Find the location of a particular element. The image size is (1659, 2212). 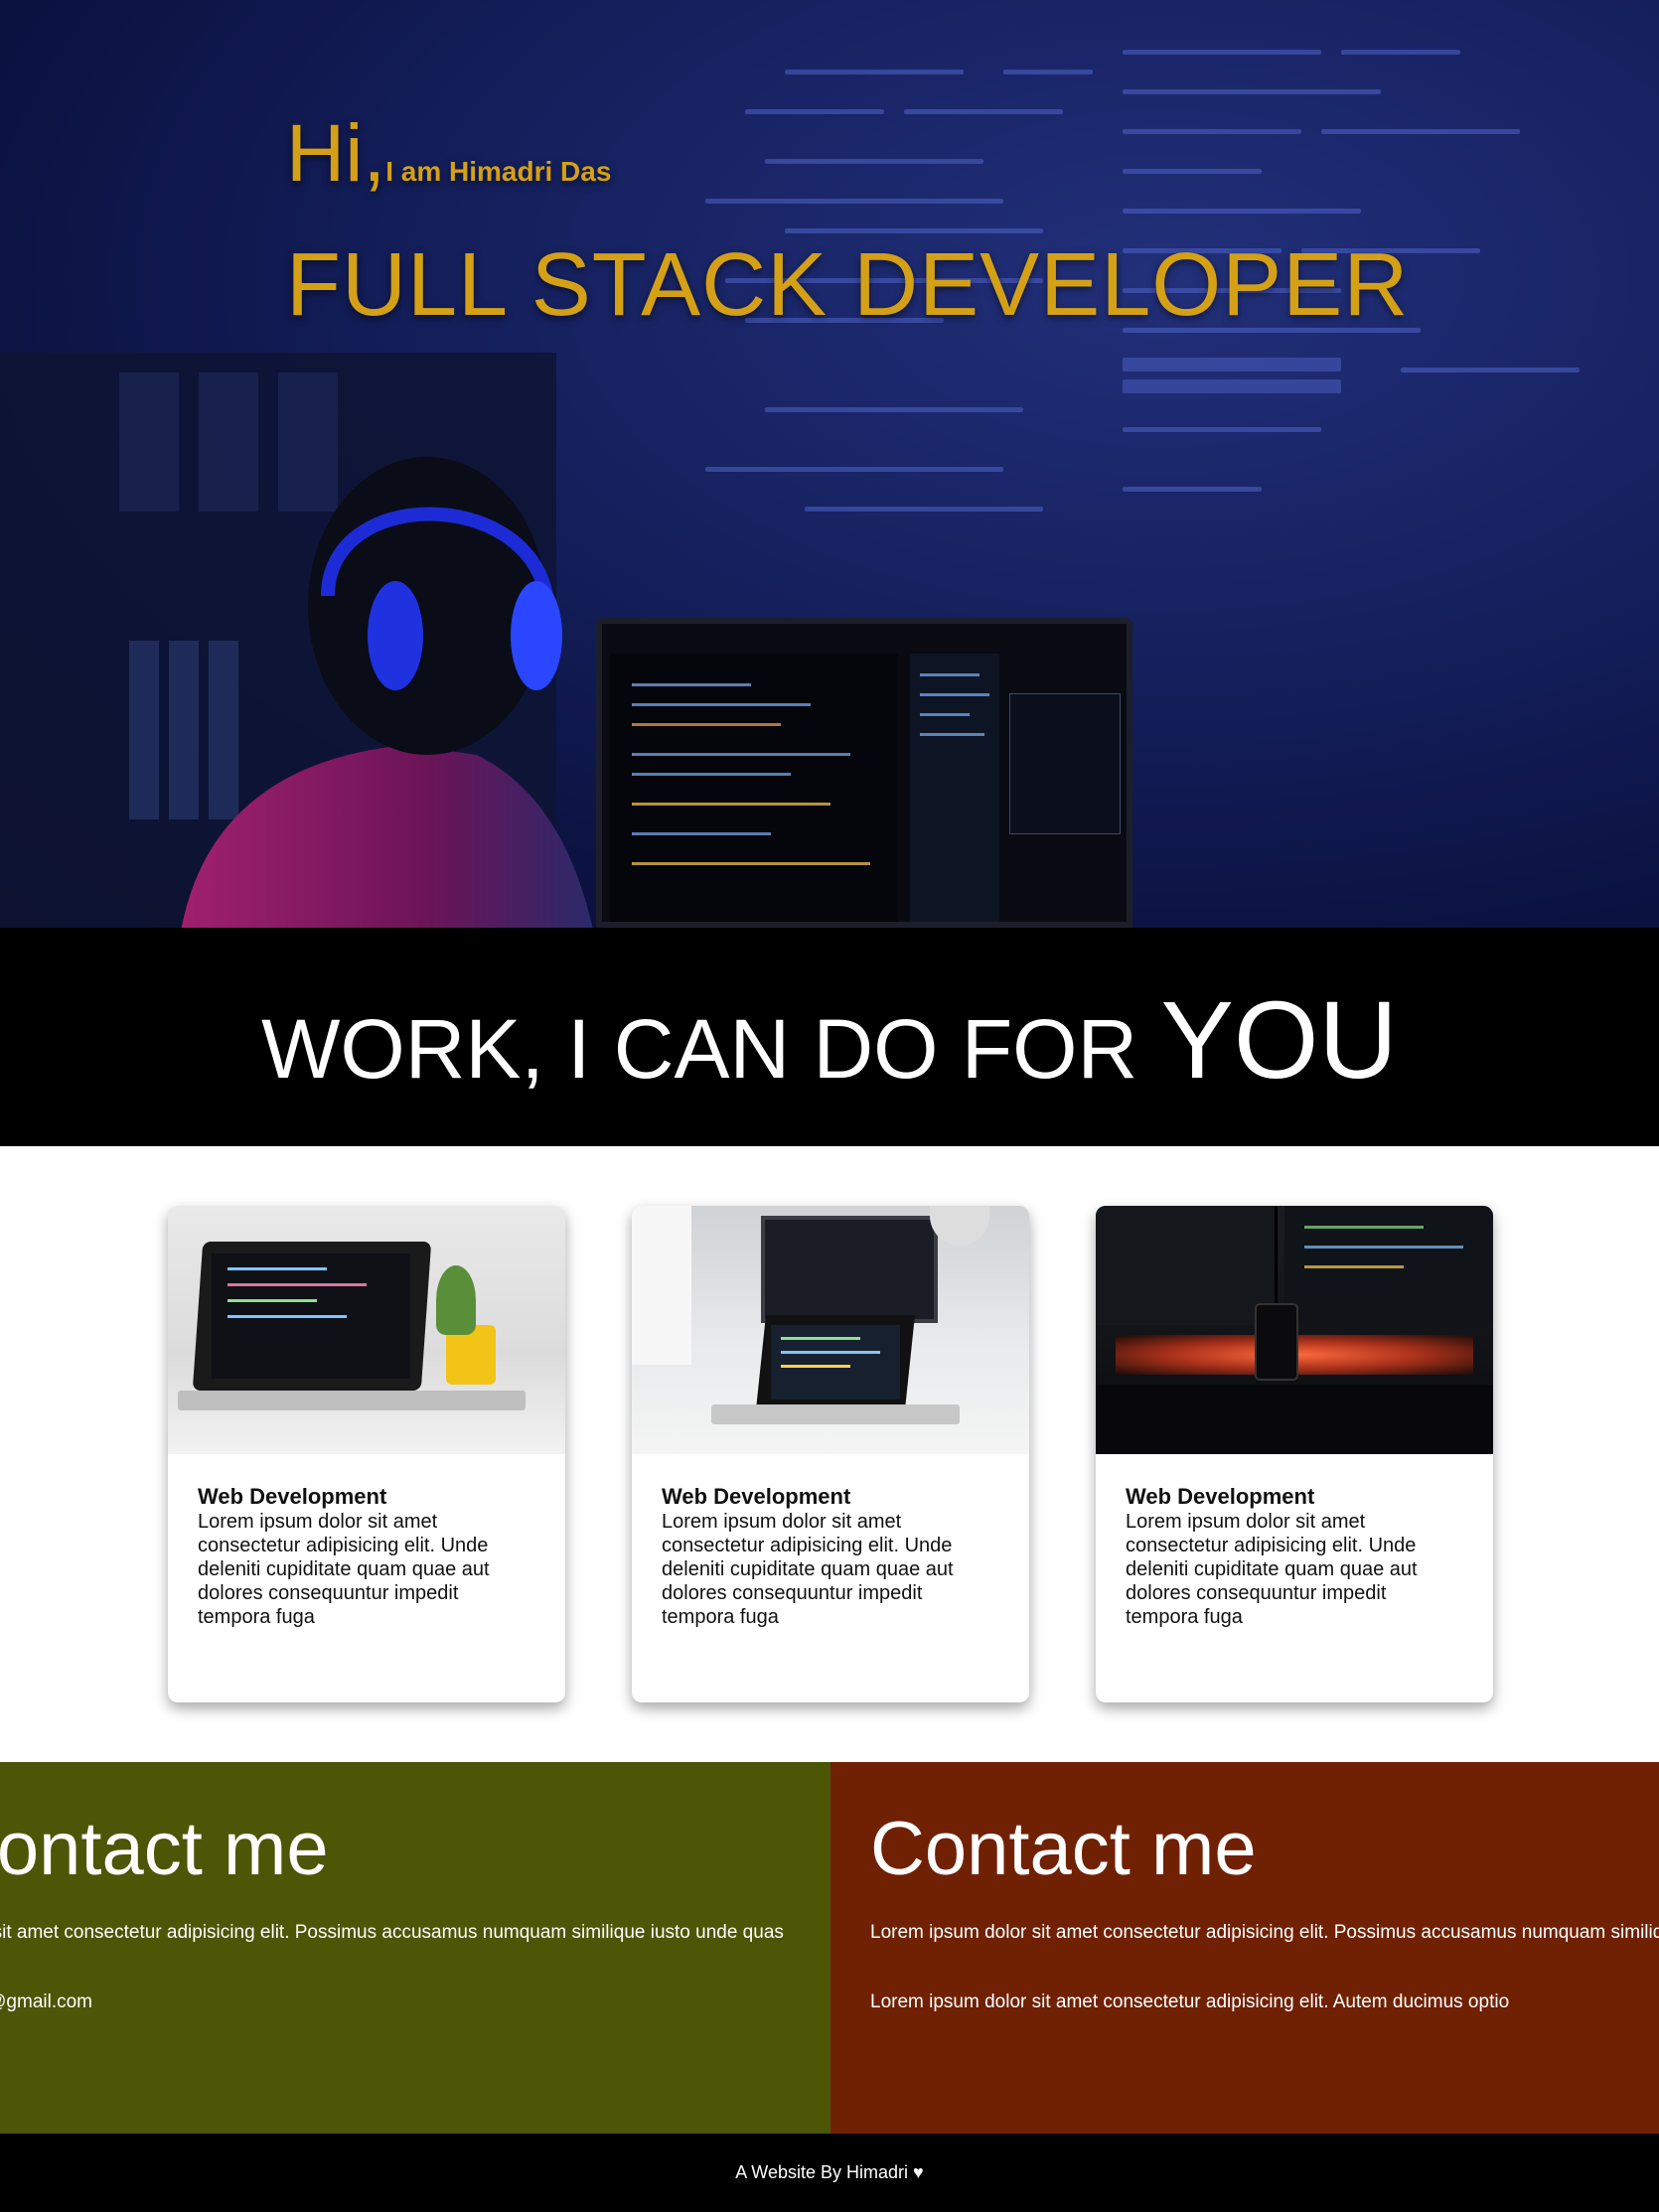

greeting-hi: Hi, is located at coordinates (336, 153).